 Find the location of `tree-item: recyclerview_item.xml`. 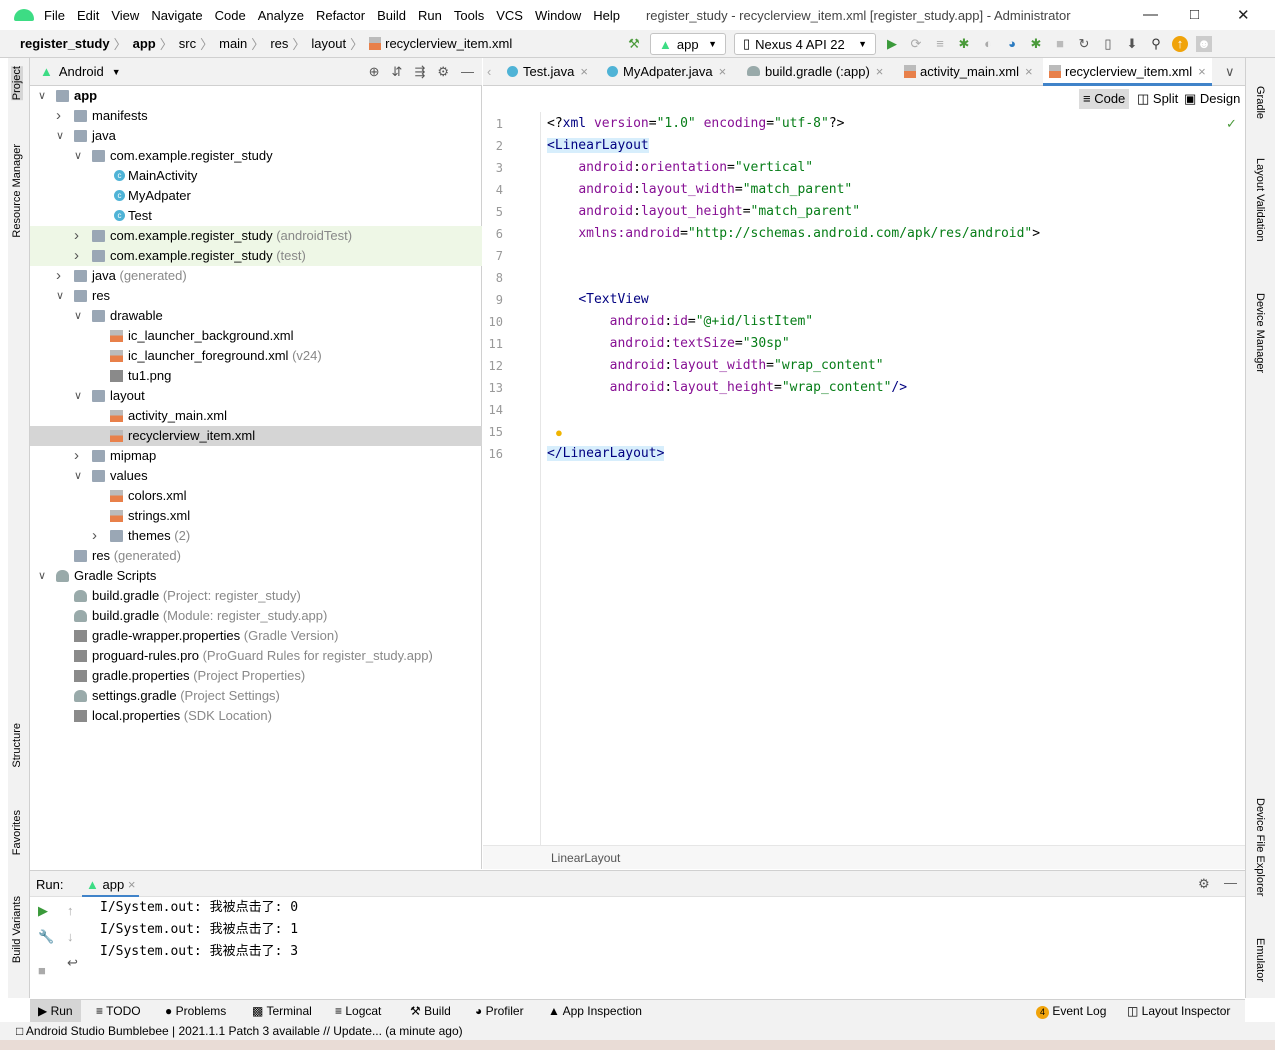

tree-item: recyclerview_item.xml is located at coordinates (256, 436).